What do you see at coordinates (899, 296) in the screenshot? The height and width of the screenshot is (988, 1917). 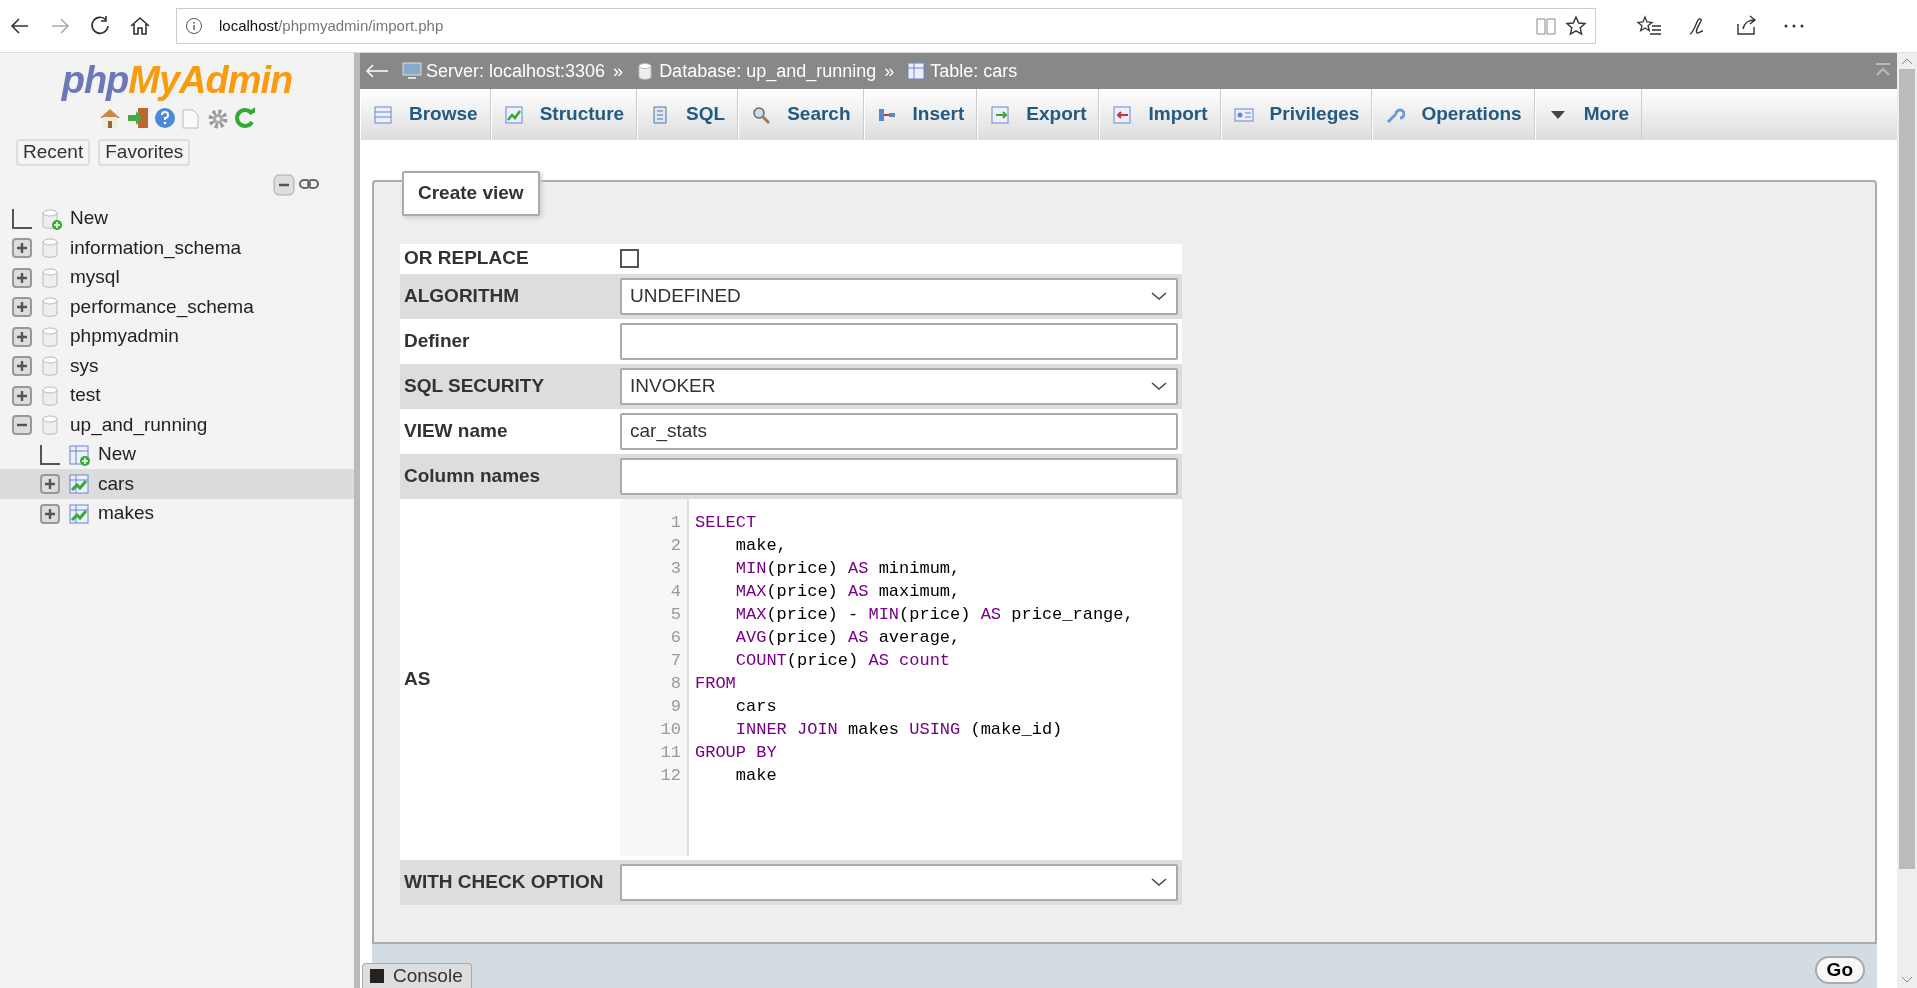 I see `select-field: UNDEFINED` at bounding box center [899, 296].